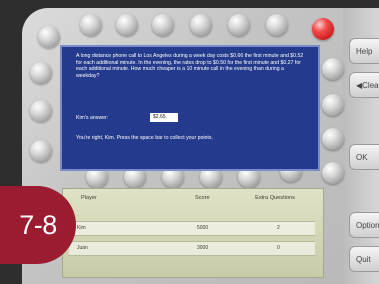  I want to click on player-name: Kim, so click(81, 228).